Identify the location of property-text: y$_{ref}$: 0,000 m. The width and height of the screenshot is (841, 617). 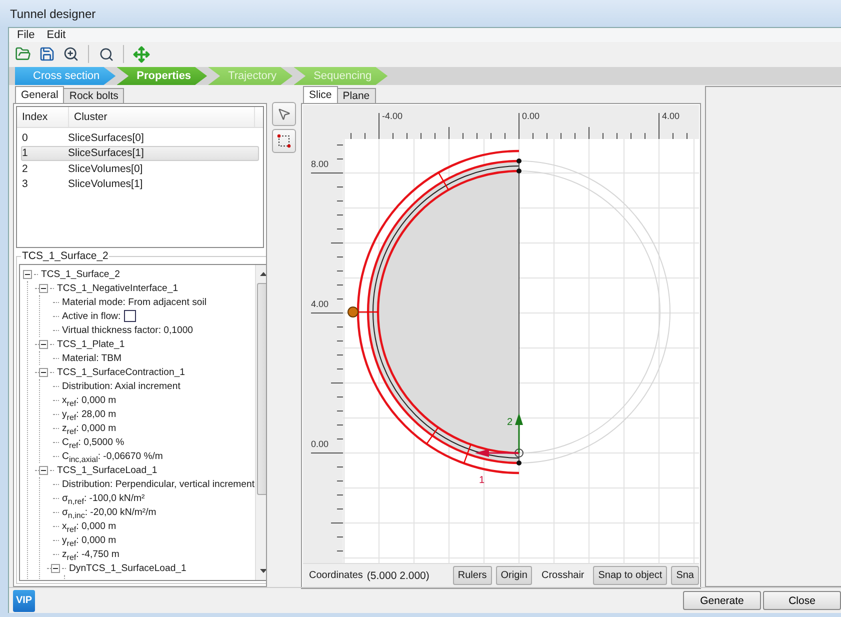
(89, 540).